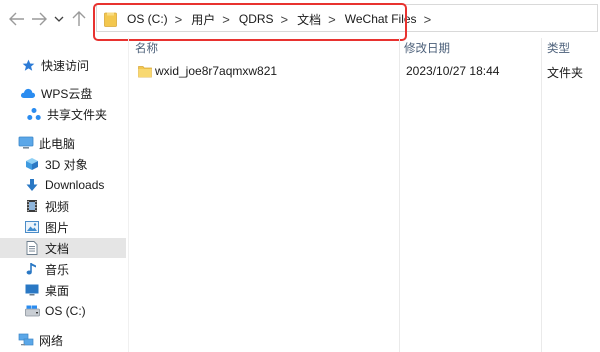 This screenshot has height=352, width=600. I want to click on sidebar-item-label: Downloads, so click(75, 185).